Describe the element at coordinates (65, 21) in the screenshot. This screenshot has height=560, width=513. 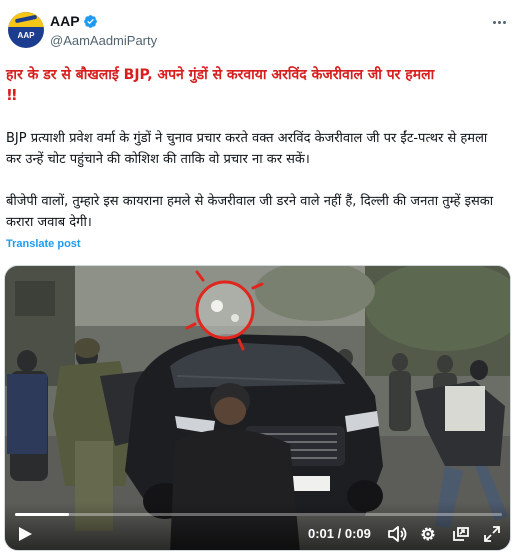
I see `author-display-name: AAP` at that location.